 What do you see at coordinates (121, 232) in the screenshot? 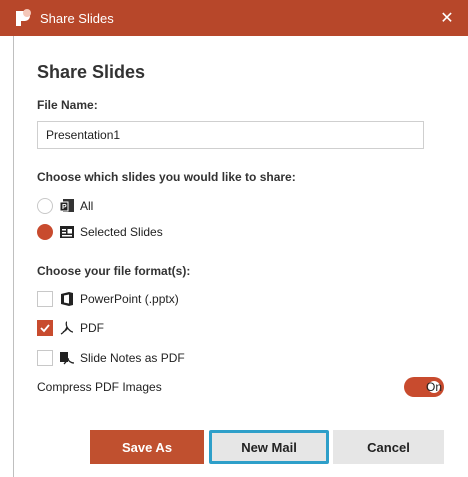
I see `radio-selected-label: Selected Slides` at bounding box center [121, 232].